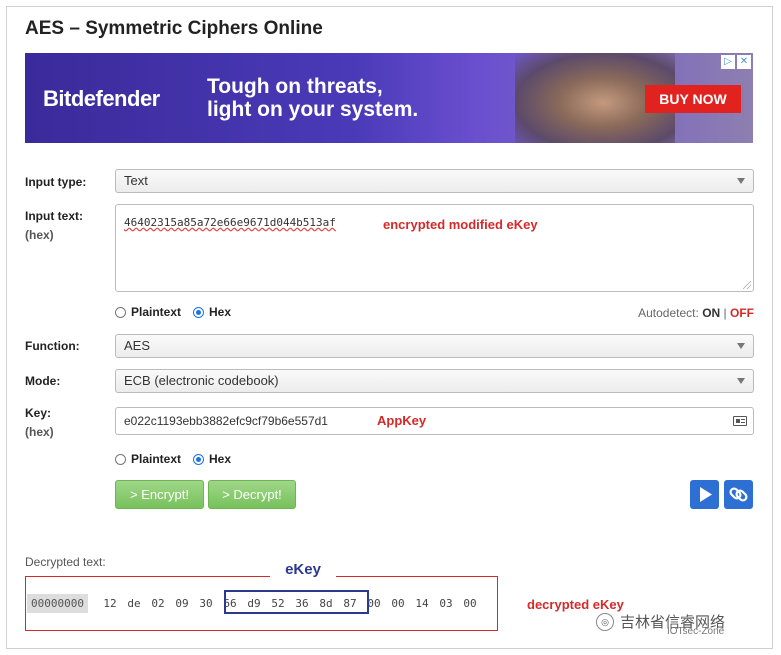 The image size is (781, 655). Describe the element at coordinates (295, 86) in the screenshot. I see `ad-tagline-line1: Tough on threats,` at that location.